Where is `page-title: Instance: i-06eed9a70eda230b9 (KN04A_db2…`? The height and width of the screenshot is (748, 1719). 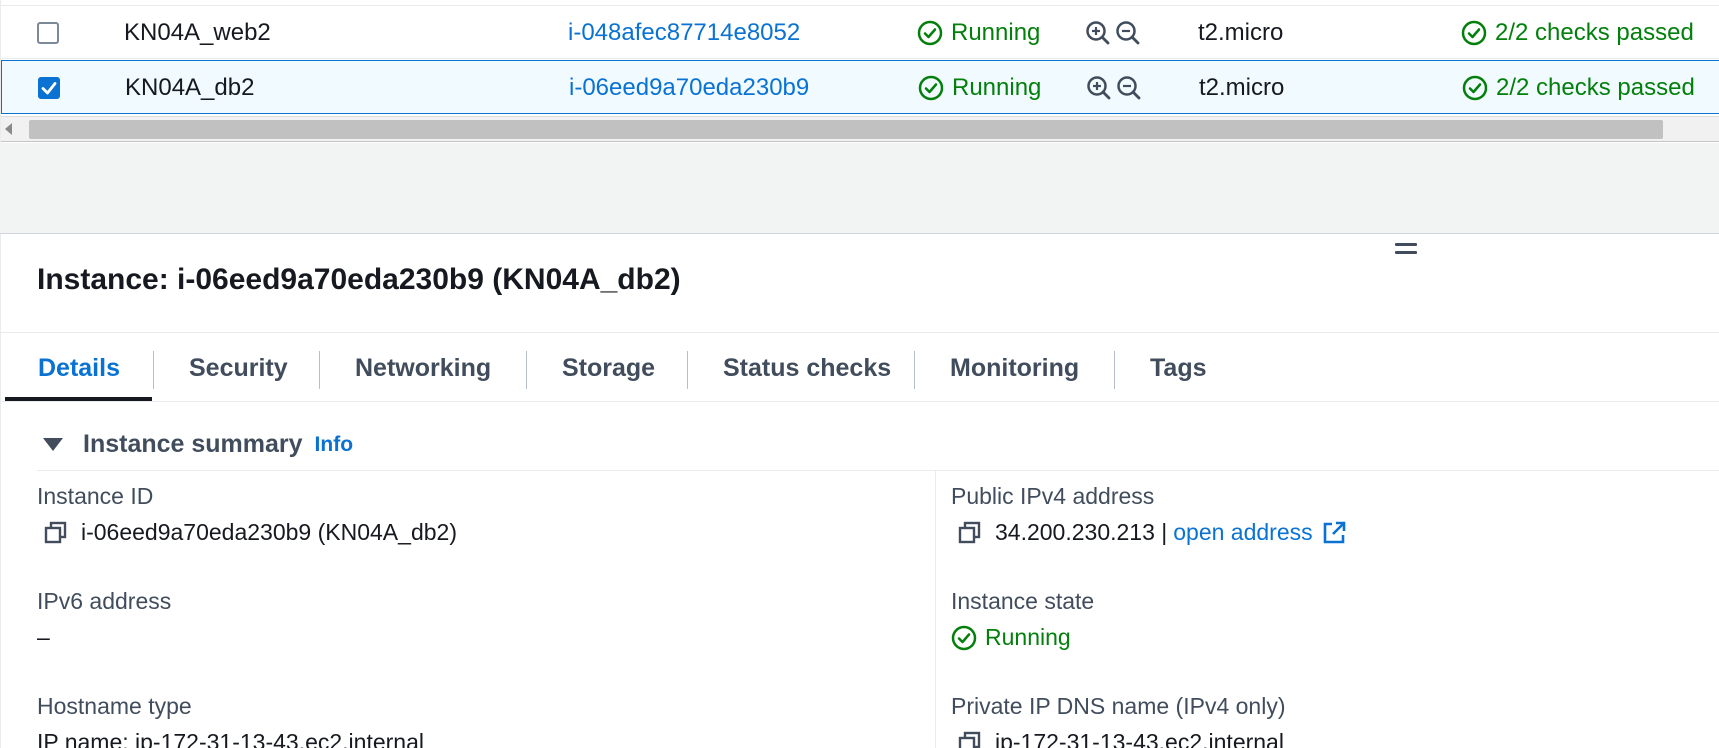
page-title: Instance: i-06eed9a70eda230b9 (KN04A_db2… is located at coordinates (359, 279).